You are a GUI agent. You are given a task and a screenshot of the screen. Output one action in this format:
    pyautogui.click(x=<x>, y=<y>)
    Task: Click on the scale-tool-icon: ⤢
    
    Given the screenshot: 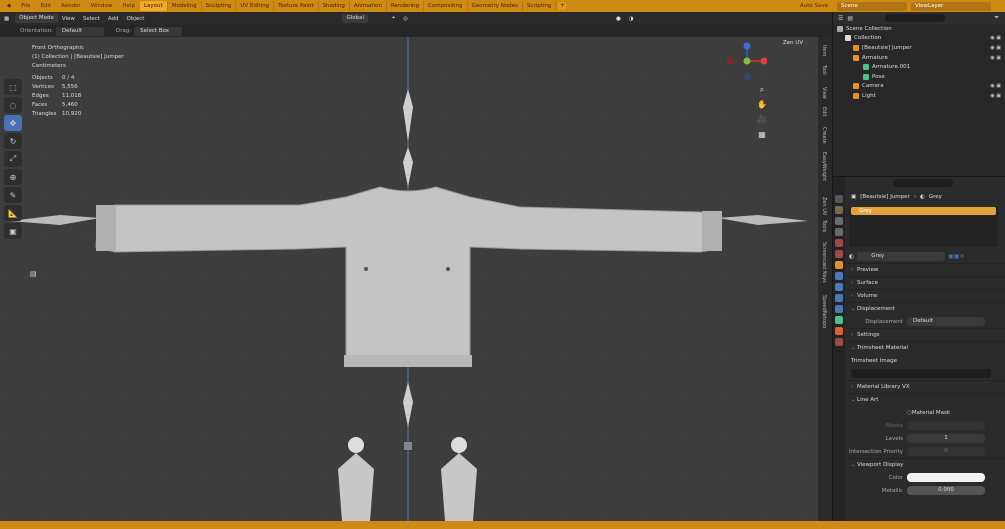 What is the action you would take?
    pyautogui.click(x=13, y=159)
    